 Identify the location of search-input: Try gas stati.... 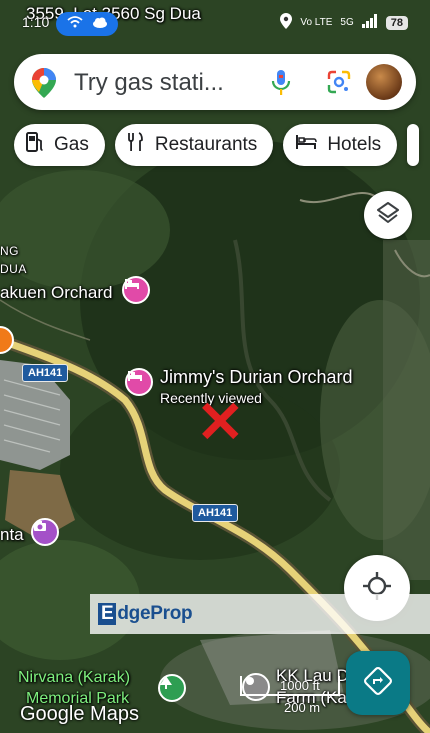
(149, 83).